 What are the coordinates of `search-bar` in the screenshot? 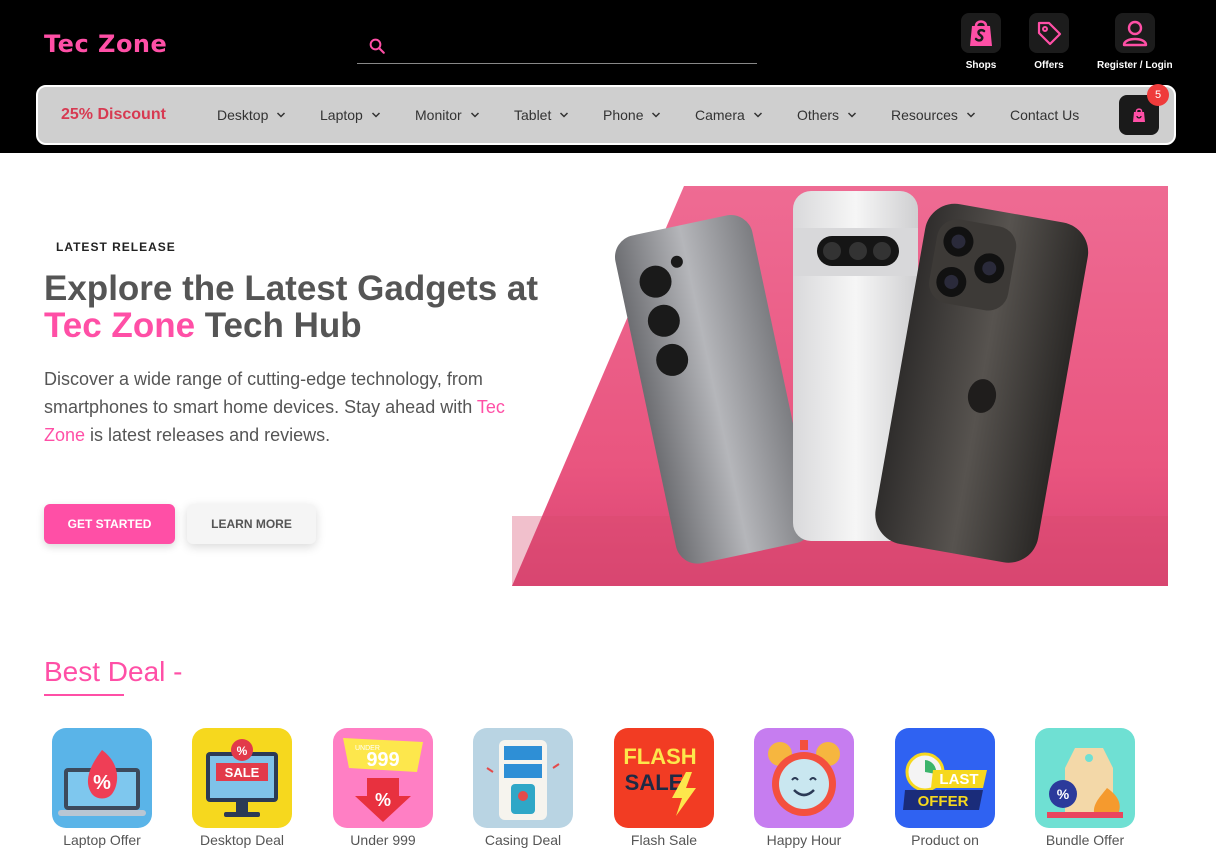 It's located at (557, 46).